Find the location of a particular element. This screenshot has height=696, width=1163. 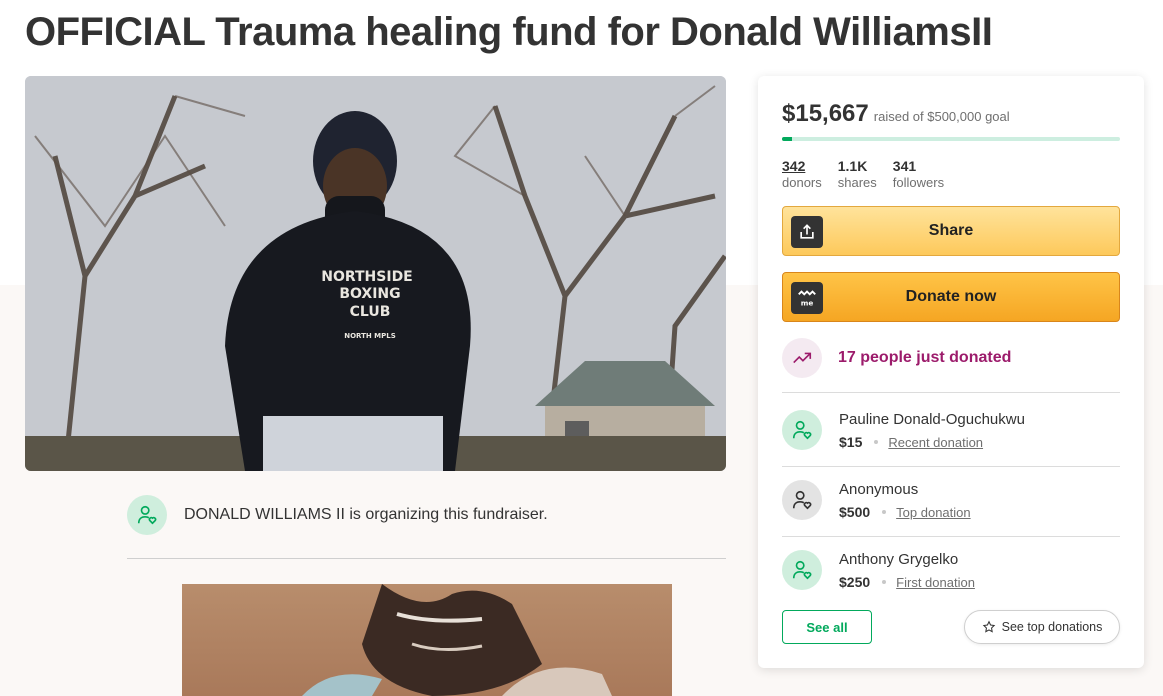

donor-name: Anthony Grygelko is located at coordinates (899, 559).